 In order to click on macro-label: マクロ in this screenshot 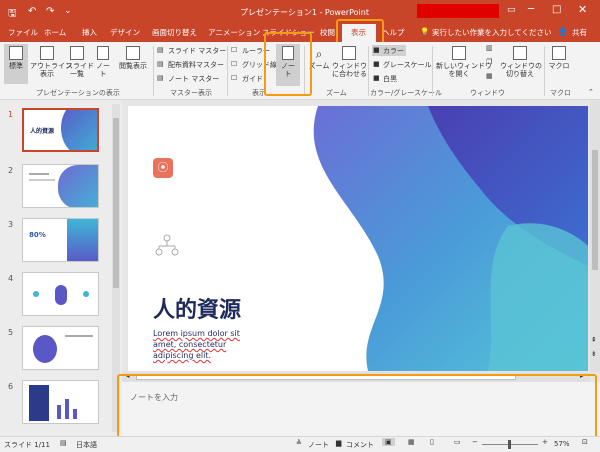, I will do `click(559, 66)`.